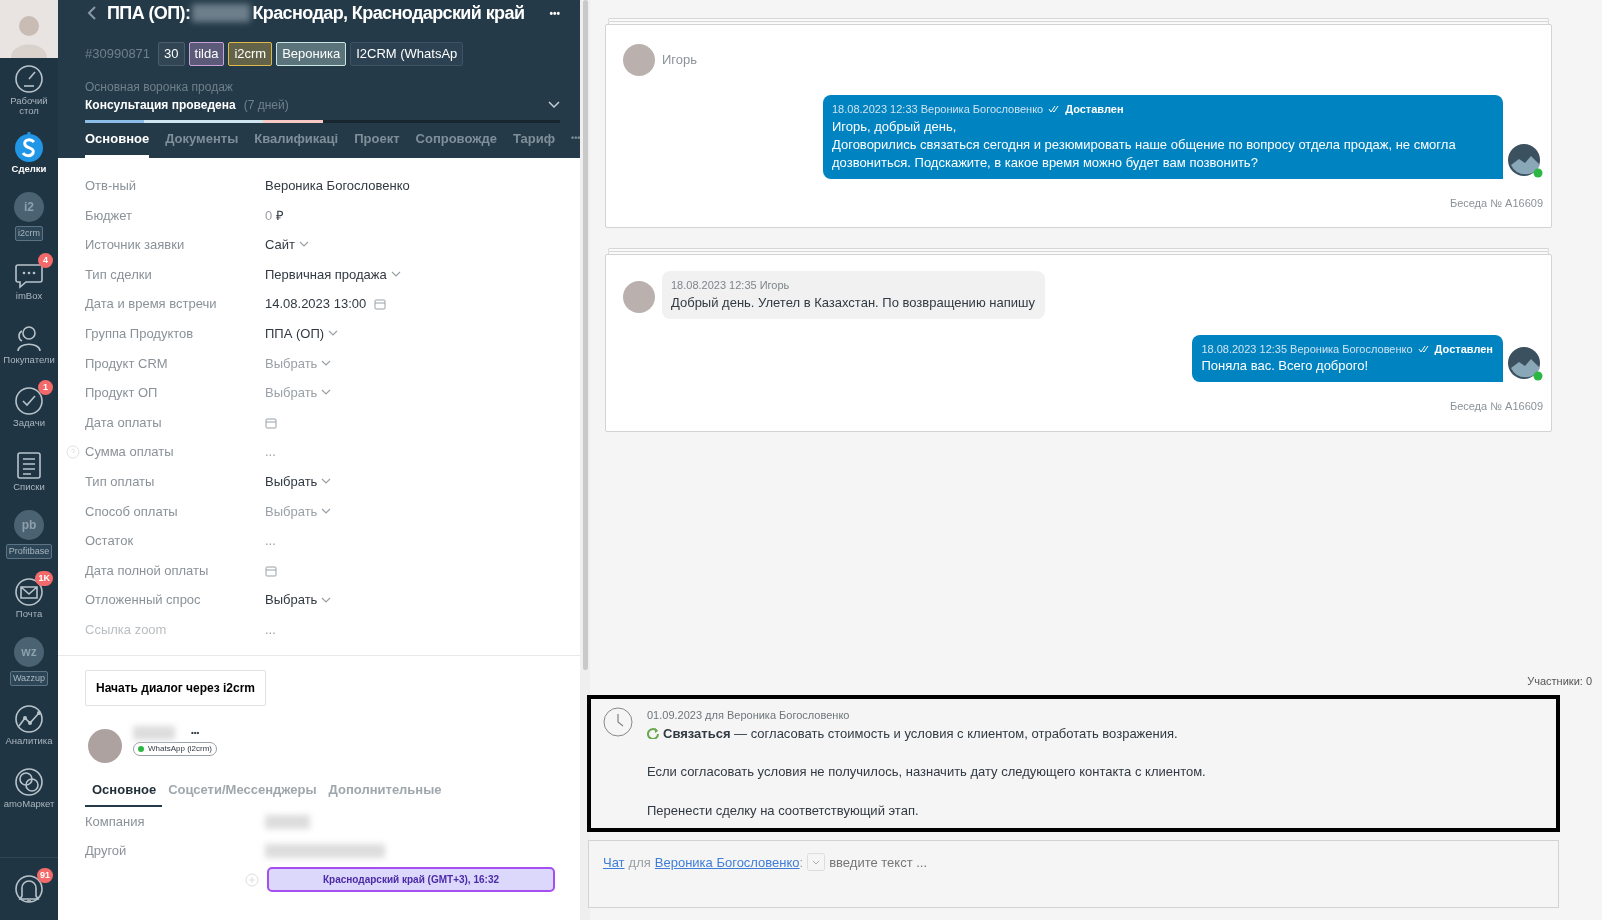  Describe the element at coordinates (29, 551) in the screenshot. I see `app-label: Profitbase` at that location.